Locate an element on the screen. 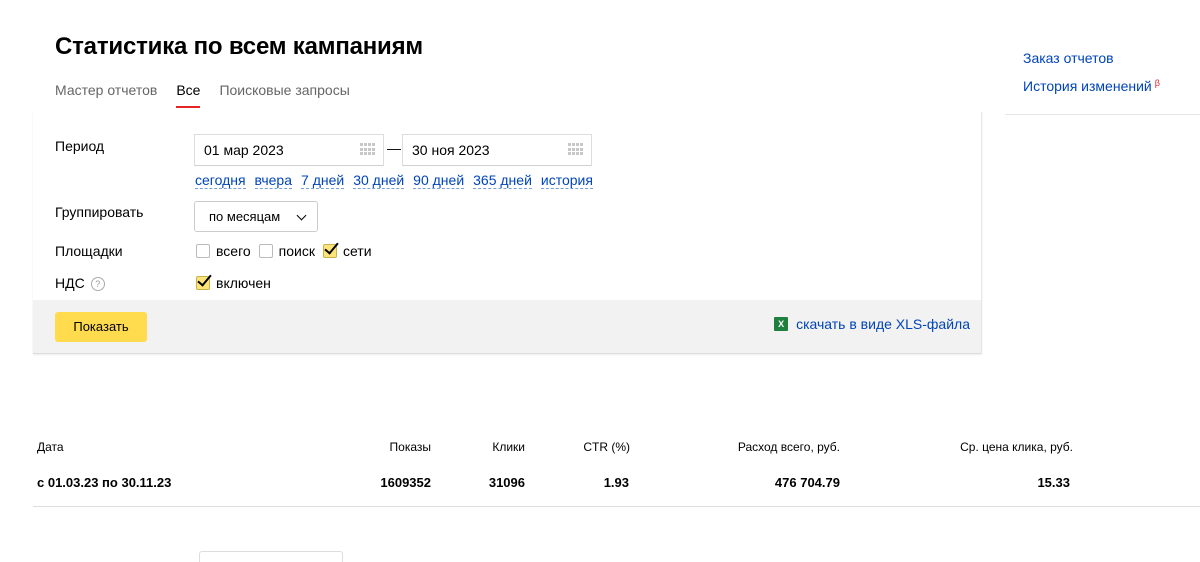 This screenshot has width=1200, height=562. platform-networks-label: сети is located at coordinates (357, 251).